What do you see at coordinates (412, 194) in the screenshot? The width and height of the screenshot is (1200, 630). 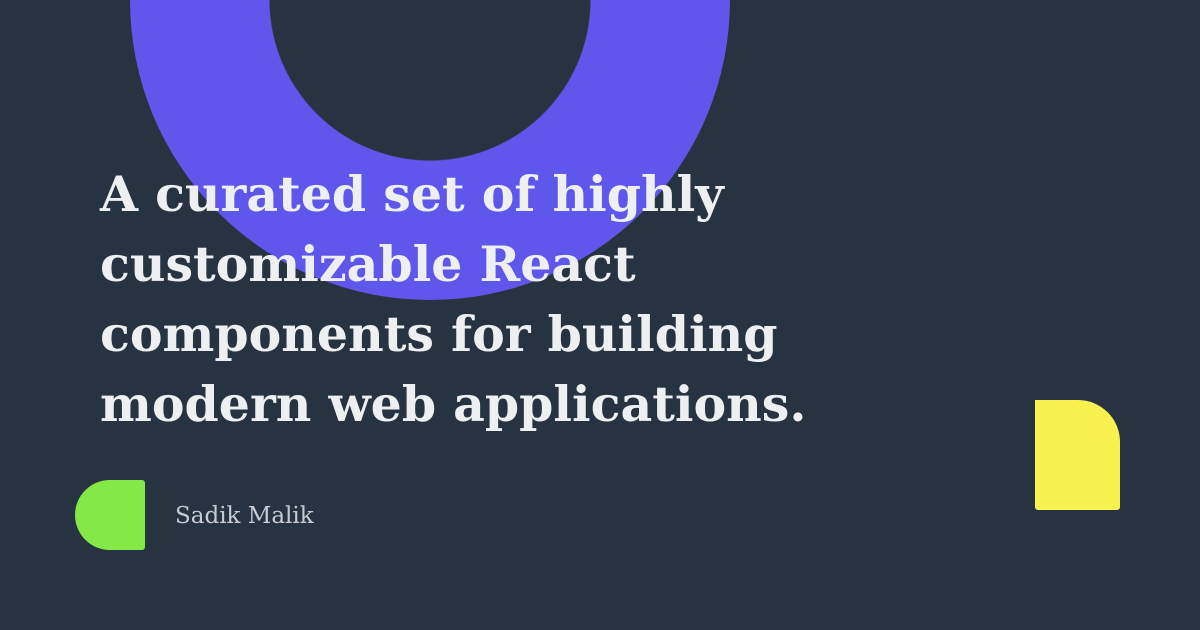 I see `headline-line-1: A curated set of highly` at bounding box center [412, 194].